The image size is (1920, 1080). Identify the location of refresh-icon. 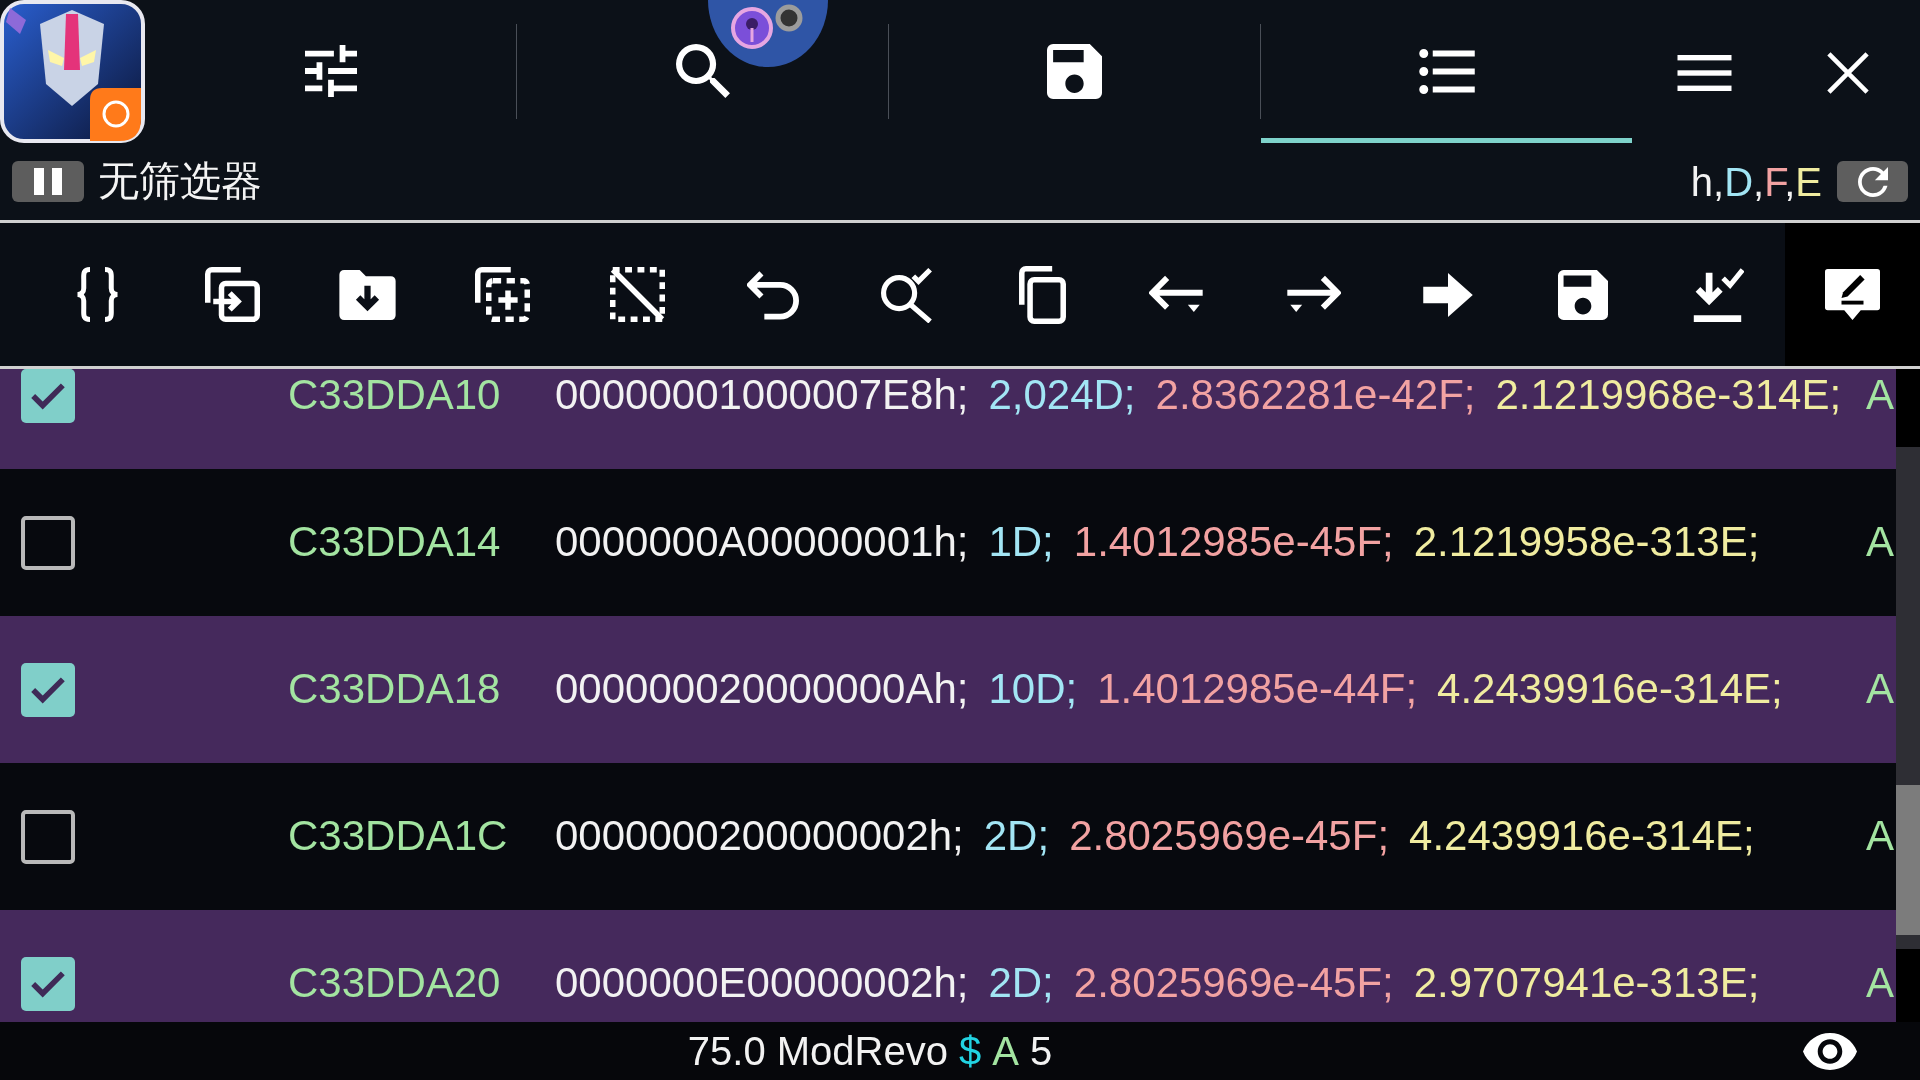
(1872, 181).